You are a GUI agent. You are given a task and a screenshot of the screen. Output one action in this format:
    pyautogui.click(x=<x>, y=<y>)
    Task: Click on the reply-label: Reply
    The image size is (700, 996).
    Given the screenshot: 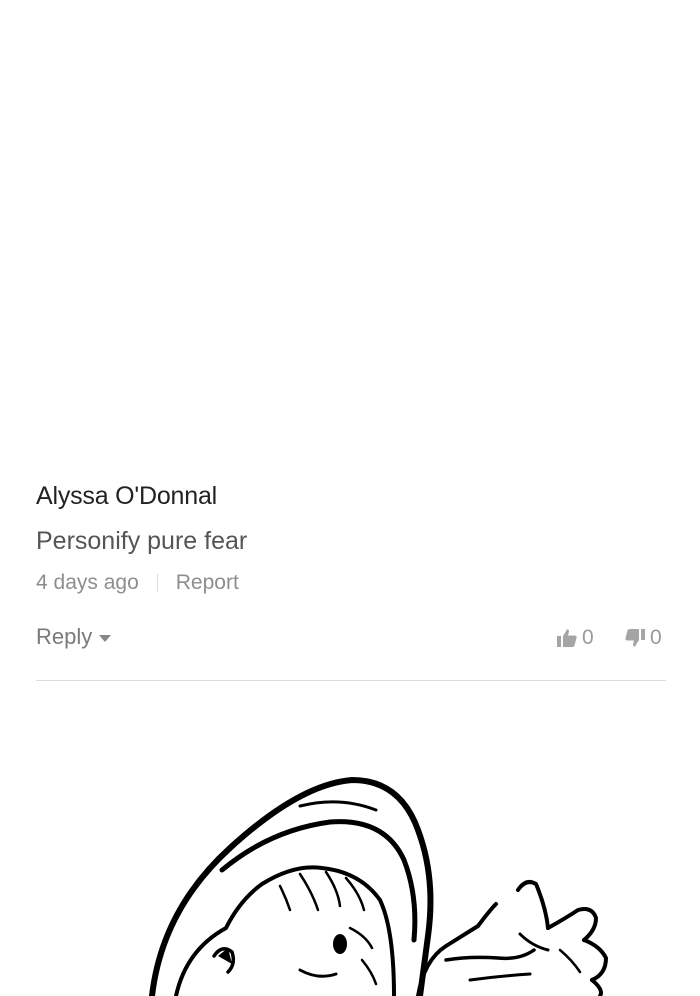 What is the action you would take?
    pyautogui.click(x=64, y=636)
    